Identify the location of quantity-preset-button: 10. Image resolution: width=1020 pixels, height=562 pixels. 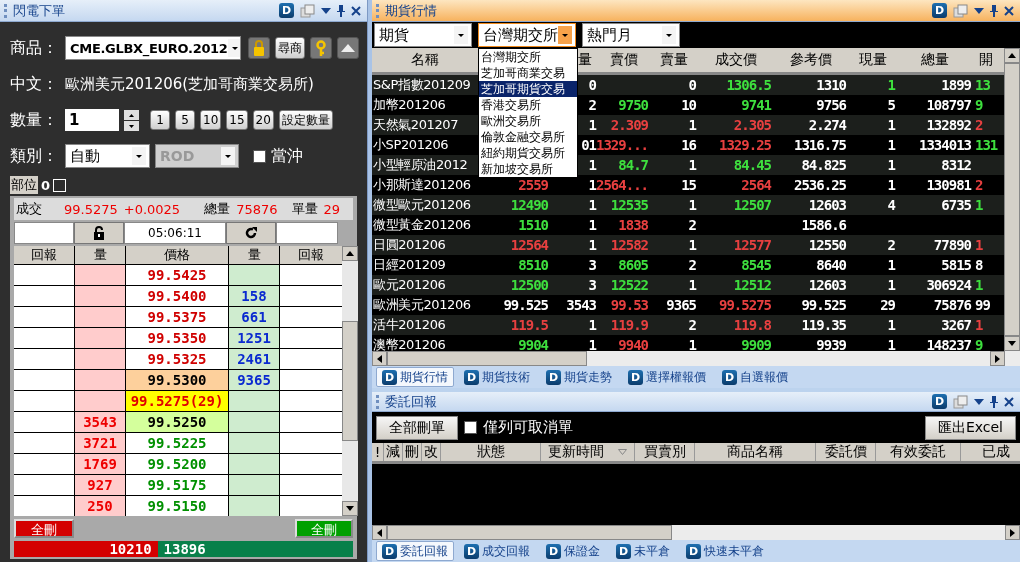
(211, 120).